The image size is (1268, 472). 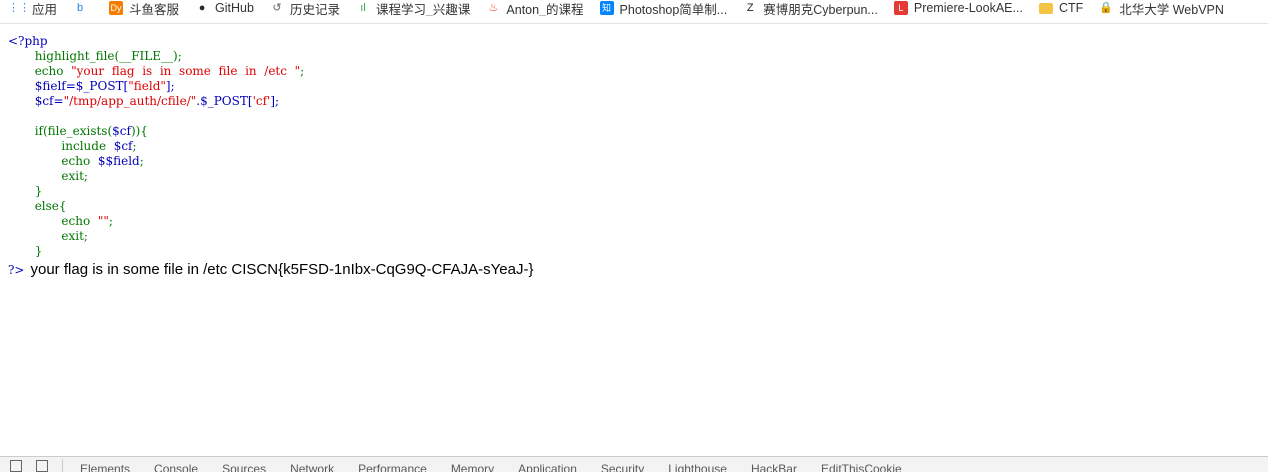 What do you see at coordinates (186, 71) in the screenshot?
I see `code-string: "your flag is in some file in /etc "` at bounding box center [186, 71].